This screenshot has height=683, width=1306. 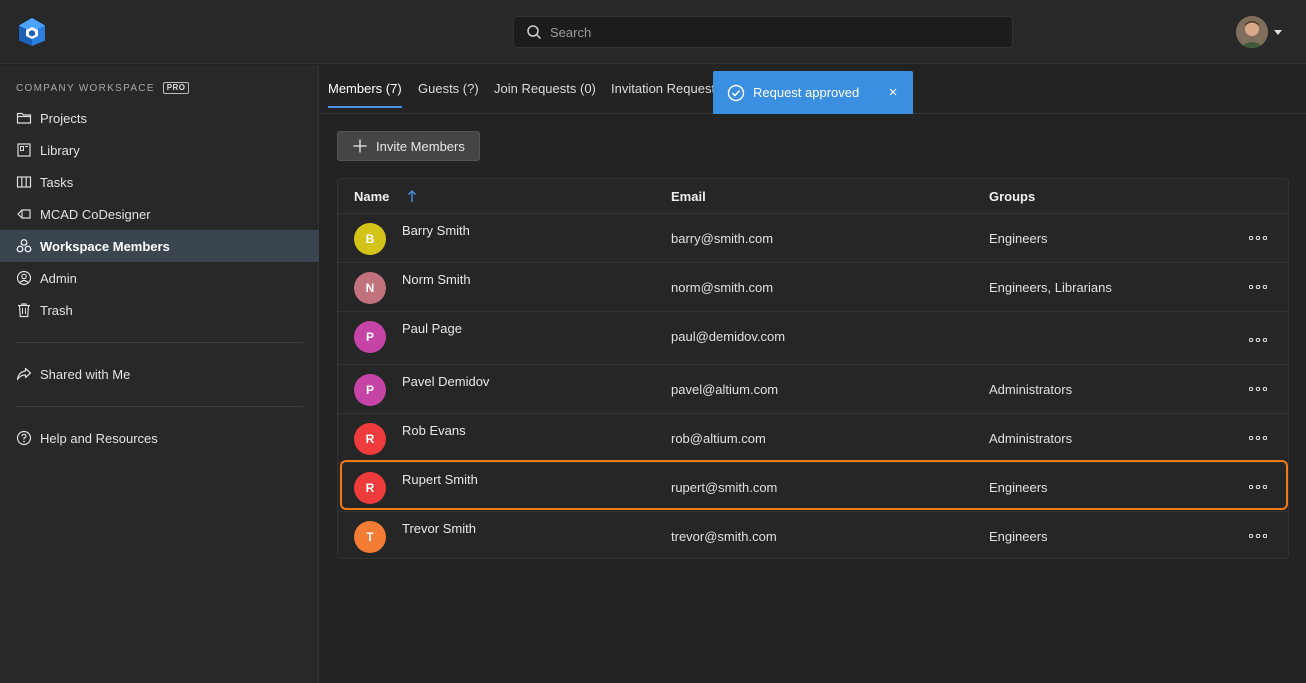 What do you see at coordinates (1012, 196) in the screenshot?
I see `column-header-groups: Groups` at bounding box center [1012, 196].